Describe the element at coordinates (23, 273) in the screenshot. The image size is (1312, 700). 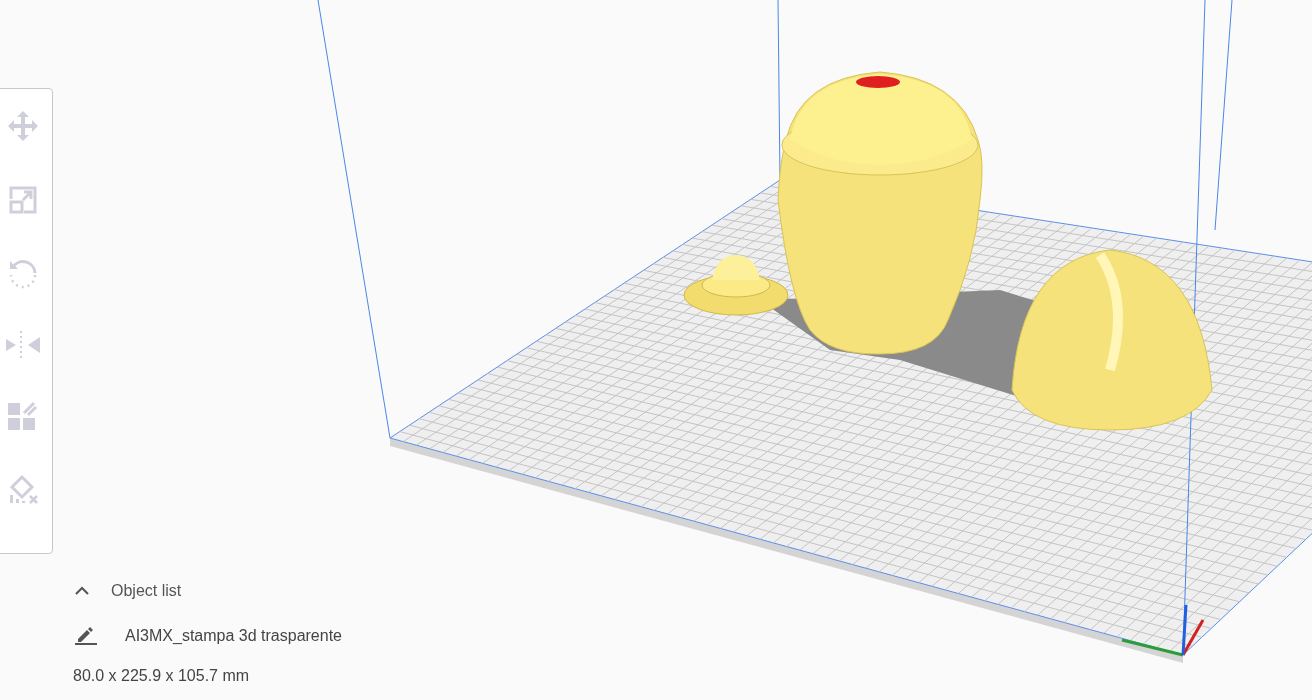
I see `rotate-icon` at that location.